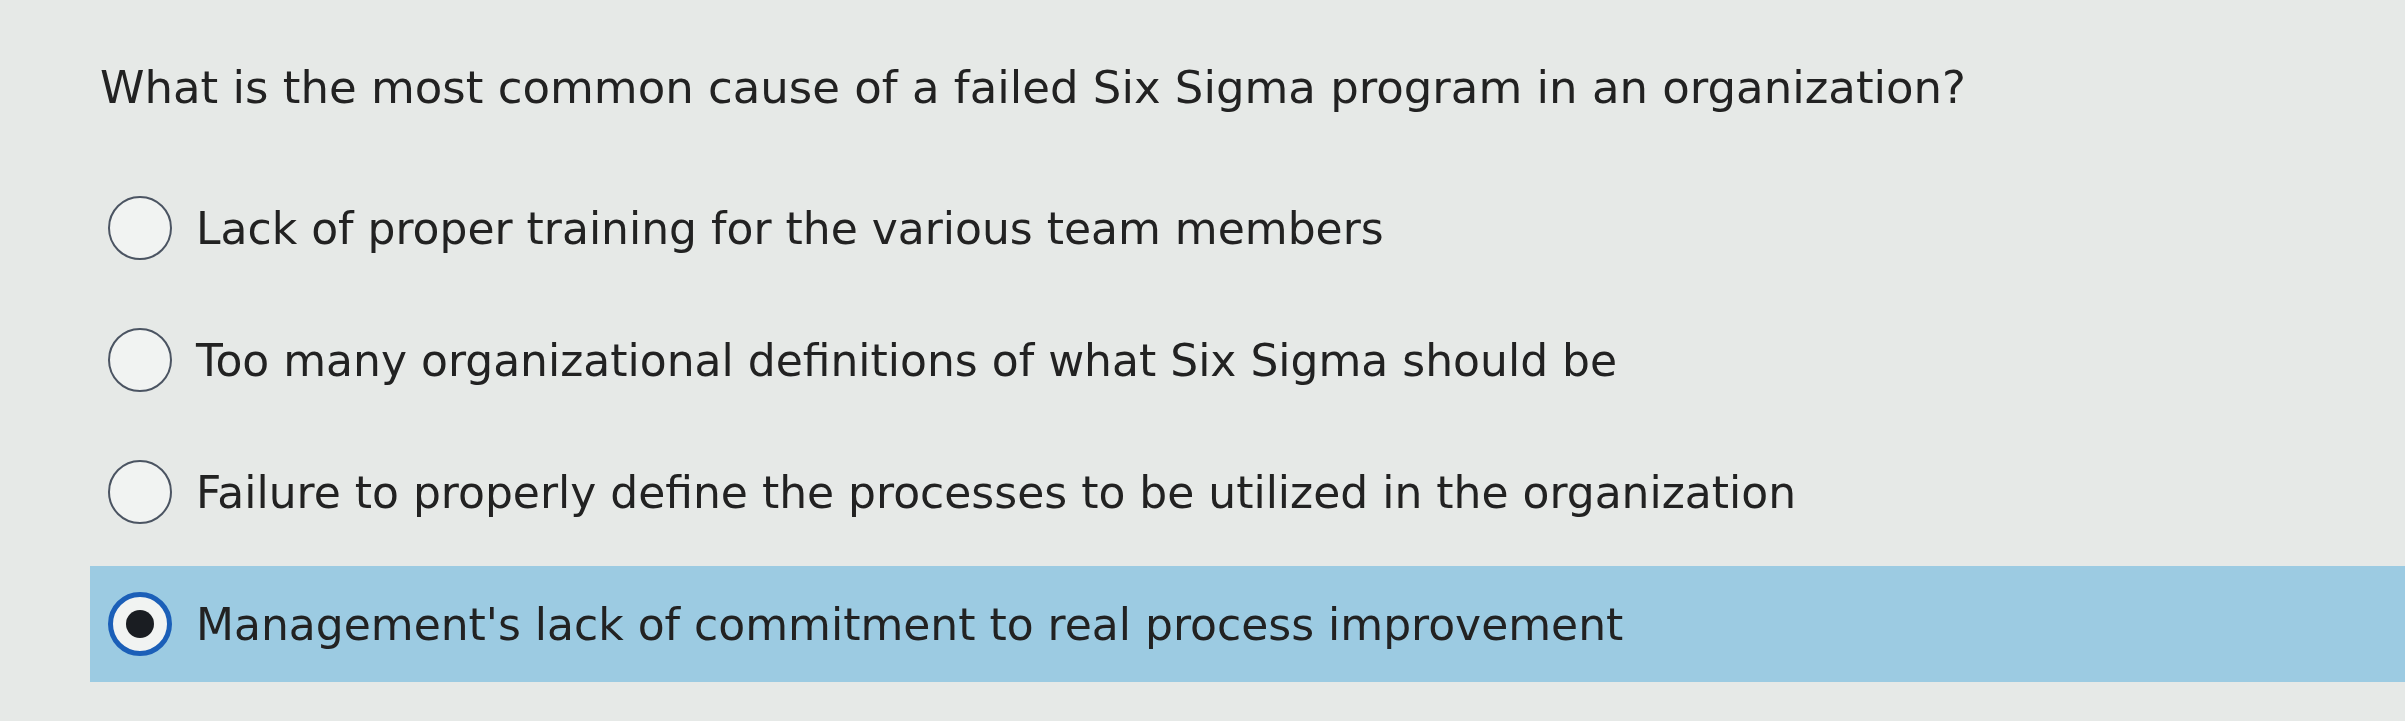 The height and width of the screenshot is (721, 2405). Describe the element at coordinates (790, 228) in the screenshot. I see `answer-option: Lack of proper training for the various team members` at that location.